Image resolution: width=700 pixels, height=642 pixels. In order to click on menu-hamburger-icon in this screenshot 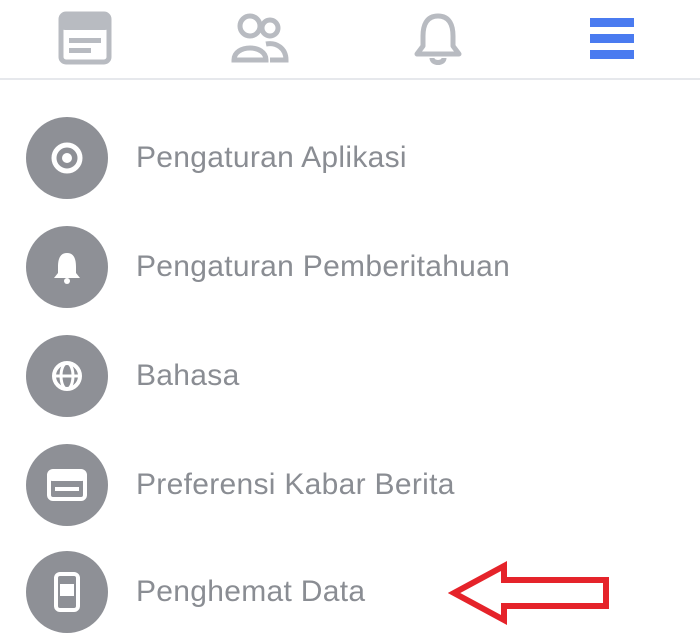, I will do `click(612, 38)`.